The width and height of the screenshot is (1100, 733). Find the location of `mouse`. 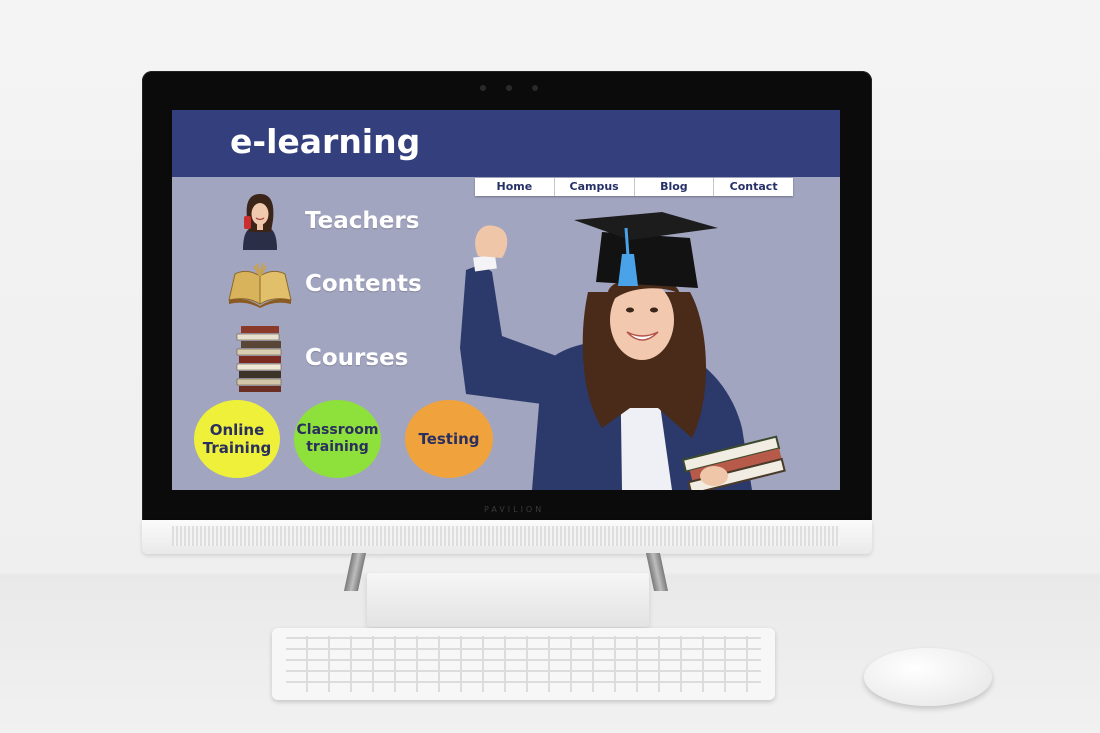

mouse is located at coordinates (928, 677).